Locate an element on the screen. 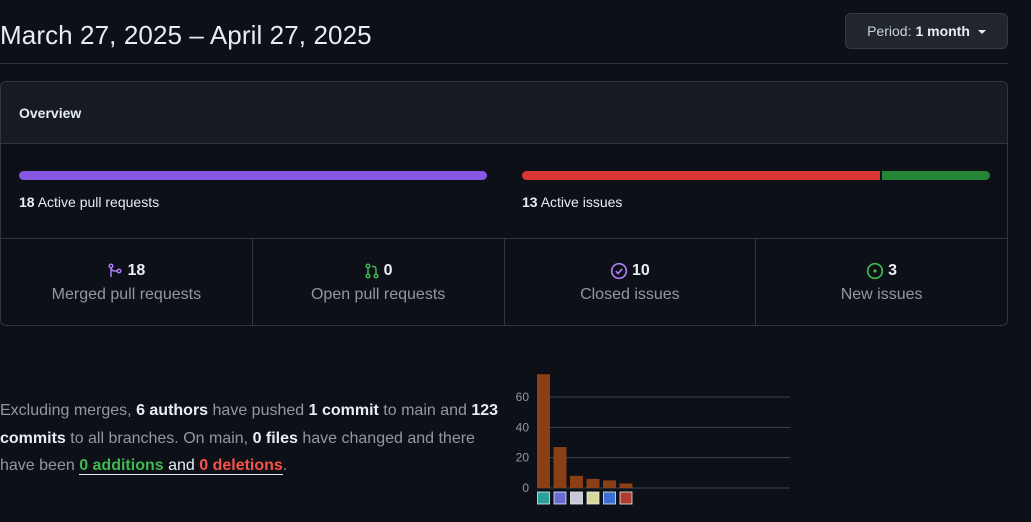 The width and height of the screenshot is (1031, 522). active-pull-requests-count: 18 is located at coordinates (27, 202).